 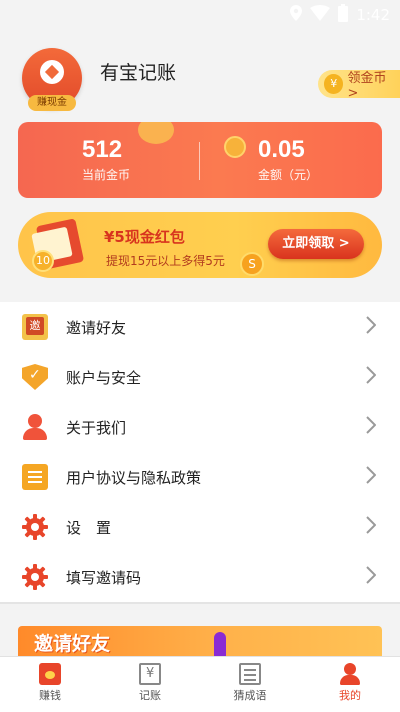 What do you see at coordinates (350, 695) in the screenshot?
I see `tab-label: 我的` at bounding box center [350, 695].